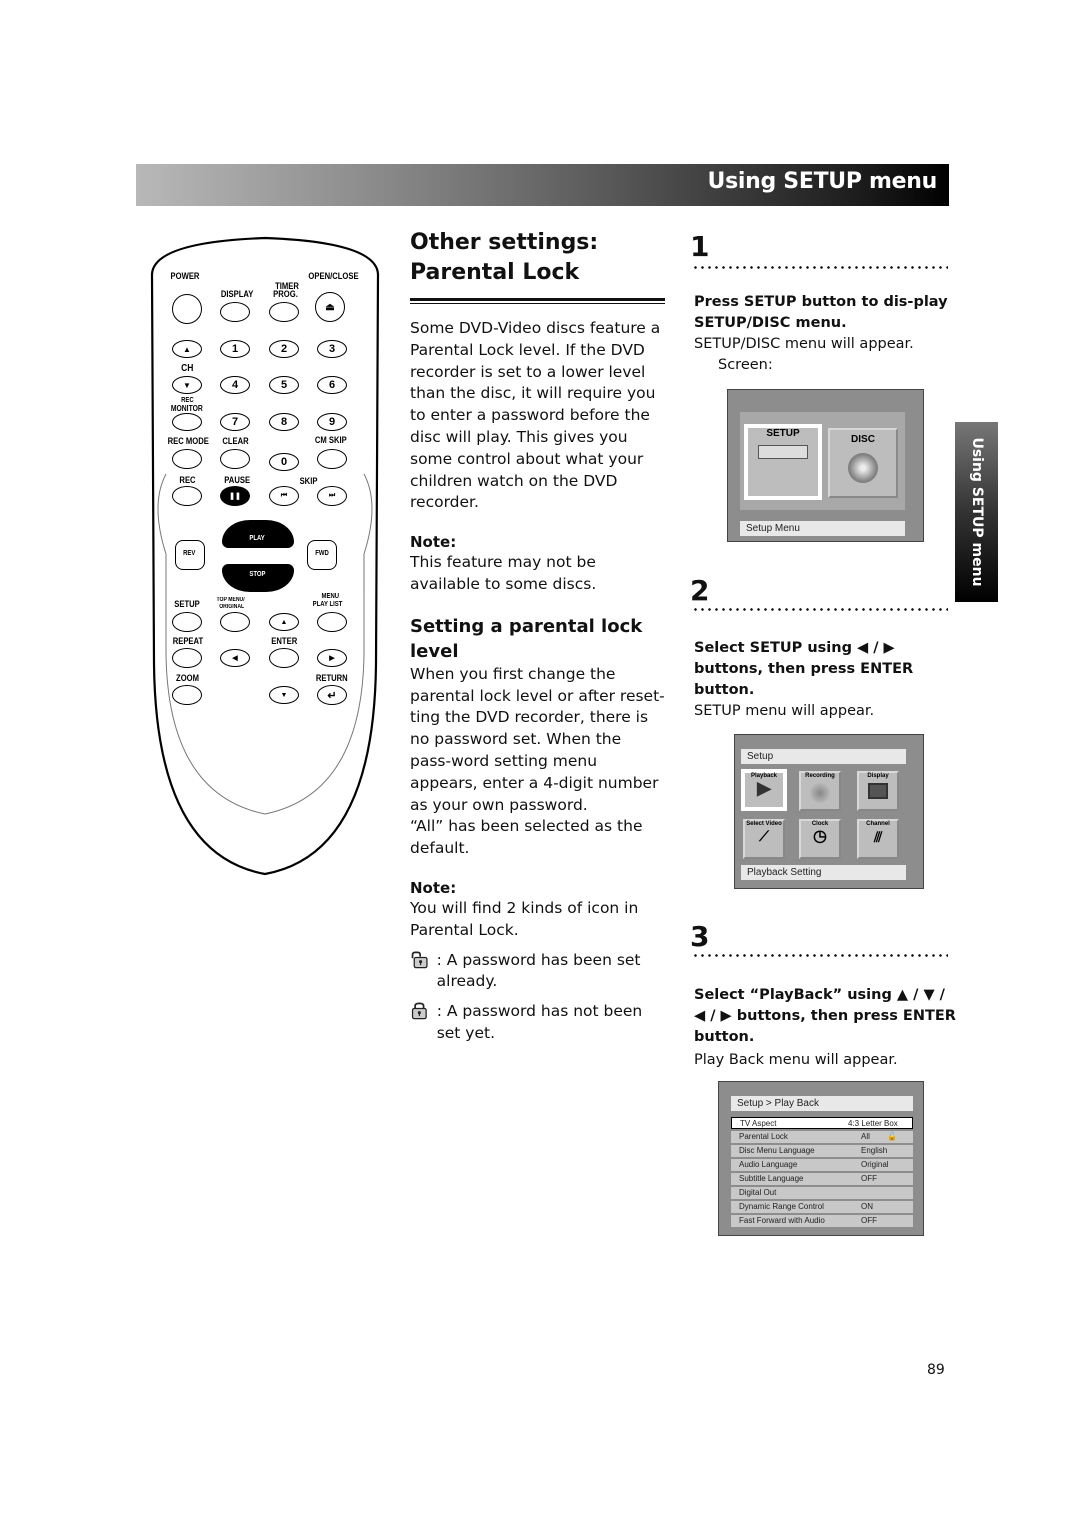 The image size is (1080, 1528). Describe the element at coordinates (284, 422) in the screenshot. I see `digit-8-button: 8` at that location.